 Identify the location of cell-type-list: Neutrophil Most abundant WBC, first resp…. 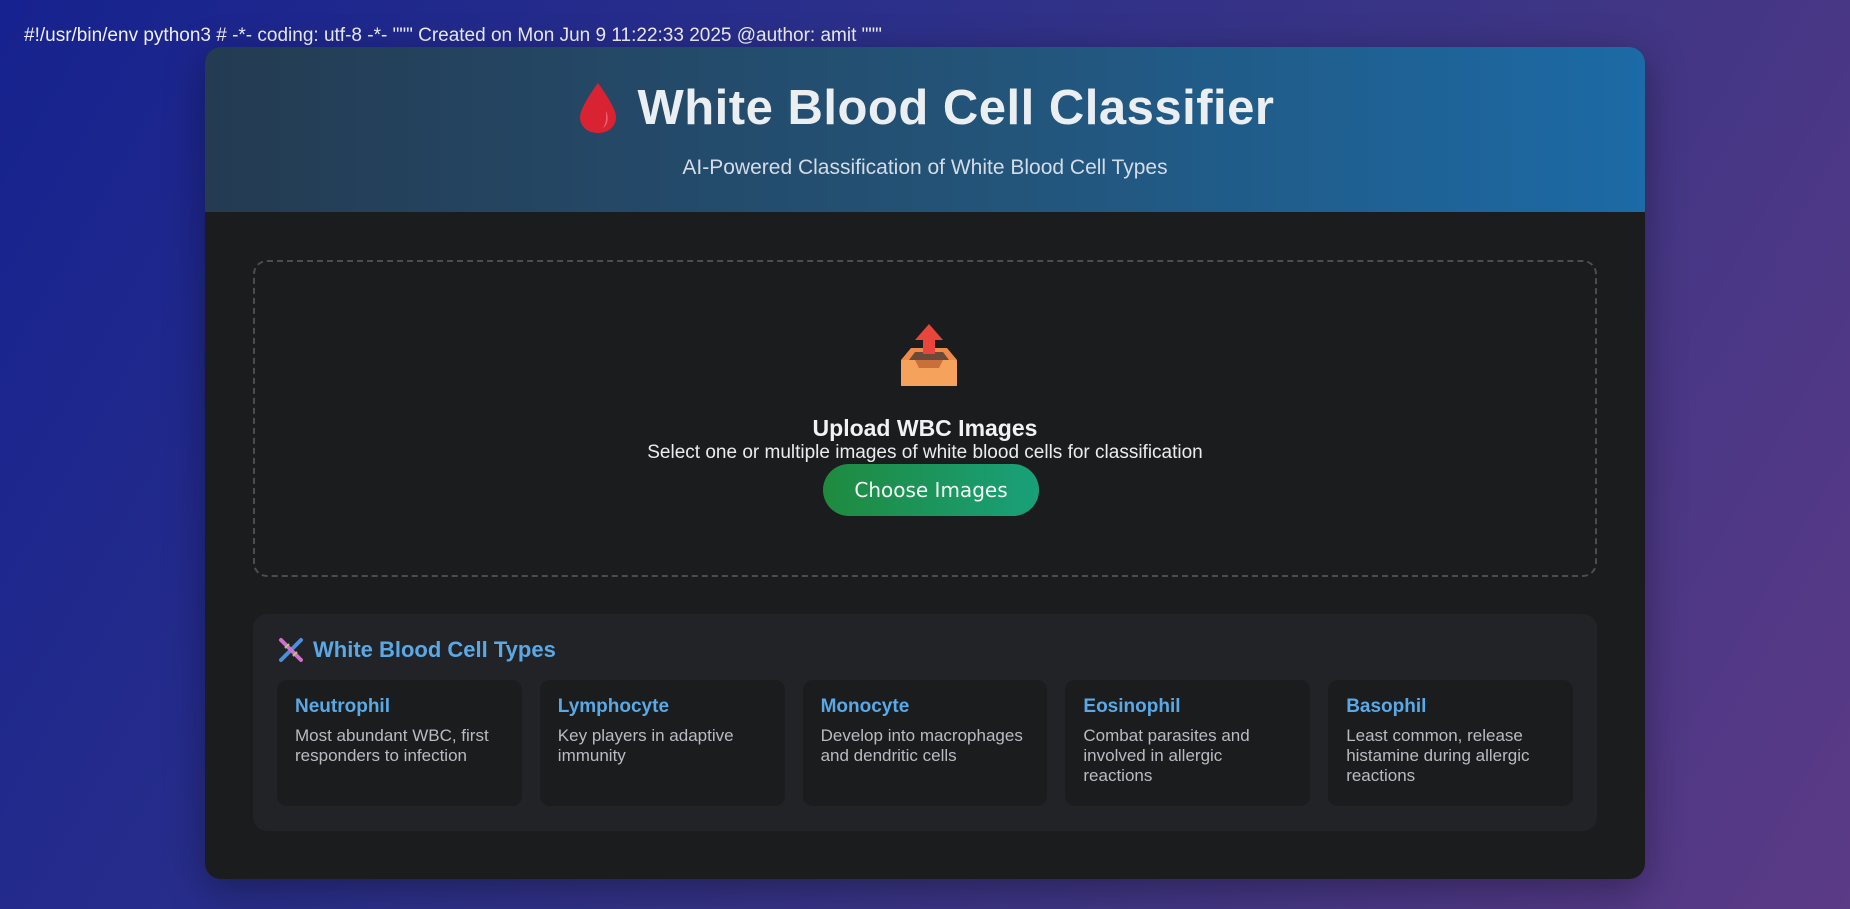
(925, 743).